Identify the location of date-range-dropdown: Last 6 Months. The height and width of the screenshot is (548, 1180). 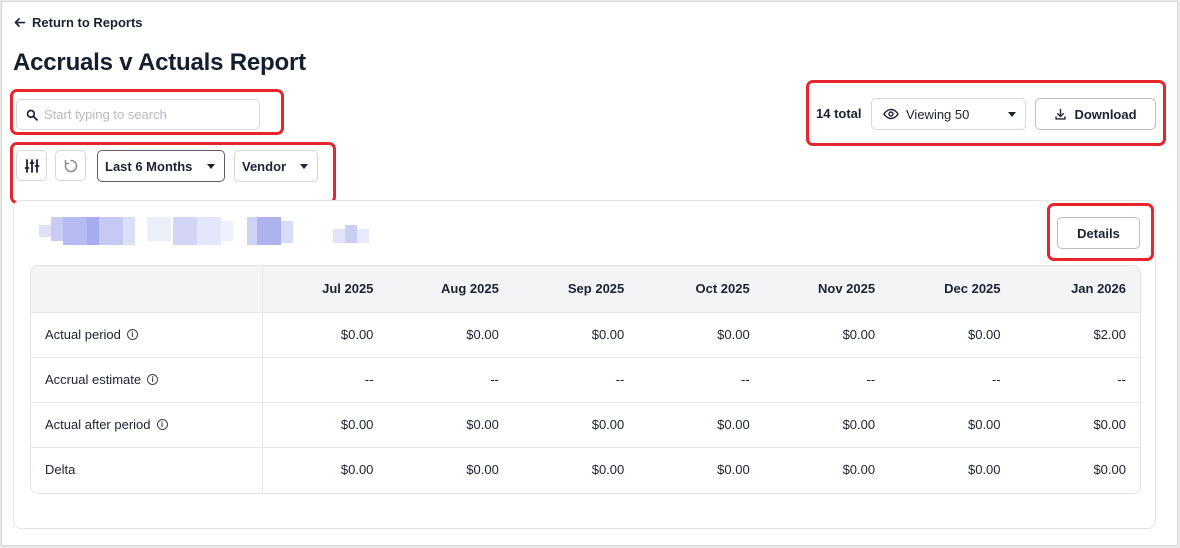
(161, 166).